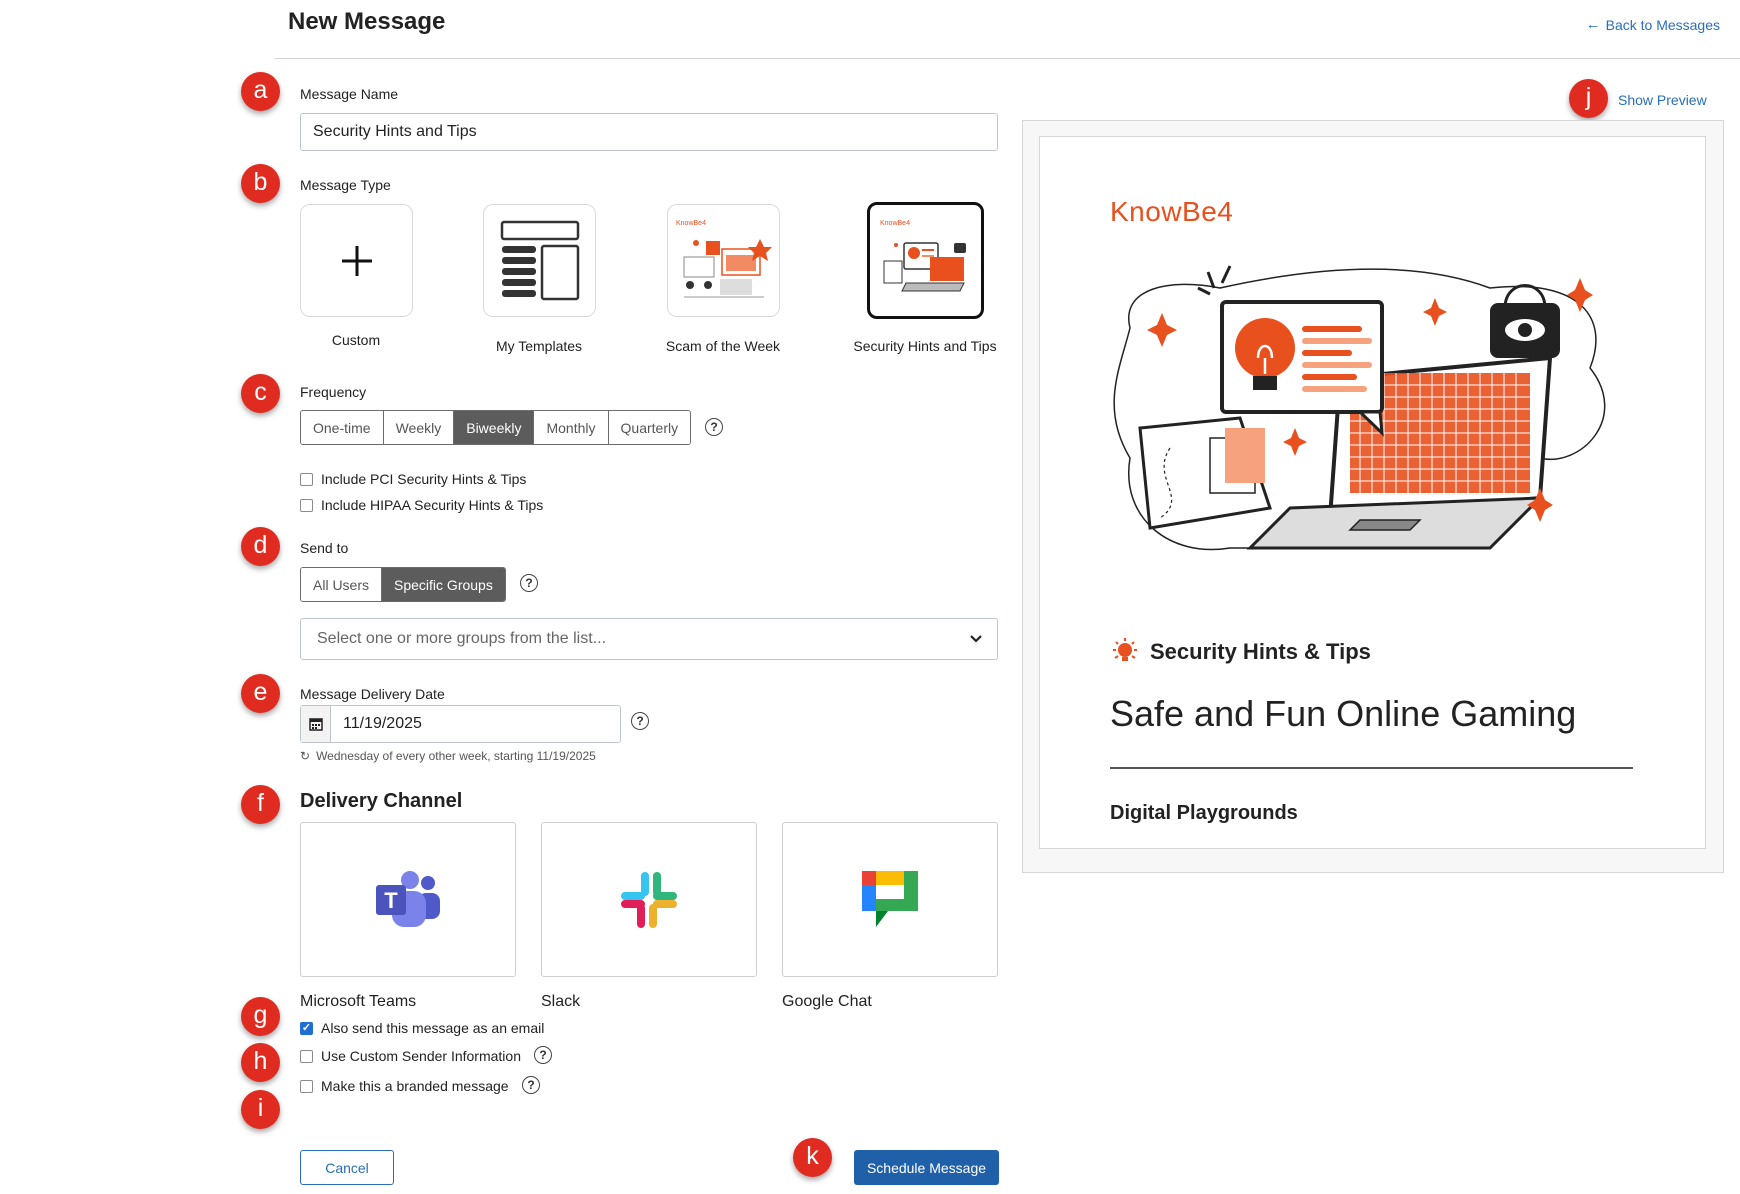 The image size is (1740, 1194). What do you see at coordinates (260, 1109) in the screenshot?
I see `marker-i: i` at bounding box center [260, 1109].